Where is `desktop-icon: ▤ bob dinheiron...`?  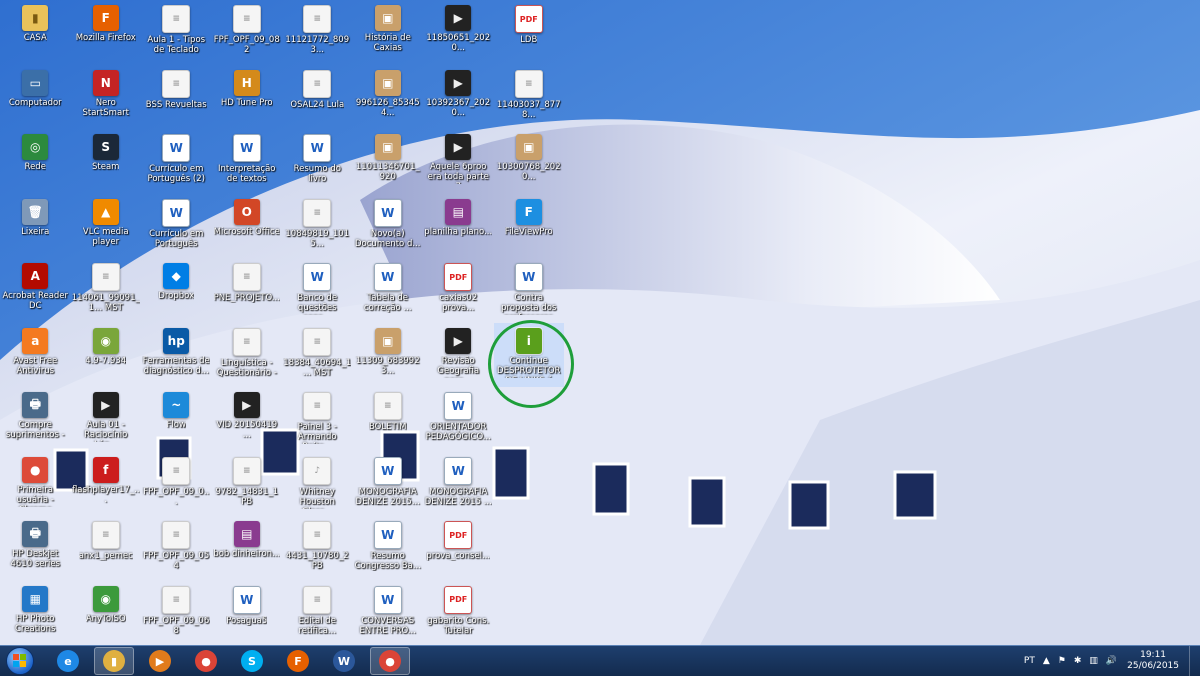 desktop-icon: ▤ bob dinheiron... is located at coordinates (247, 548).